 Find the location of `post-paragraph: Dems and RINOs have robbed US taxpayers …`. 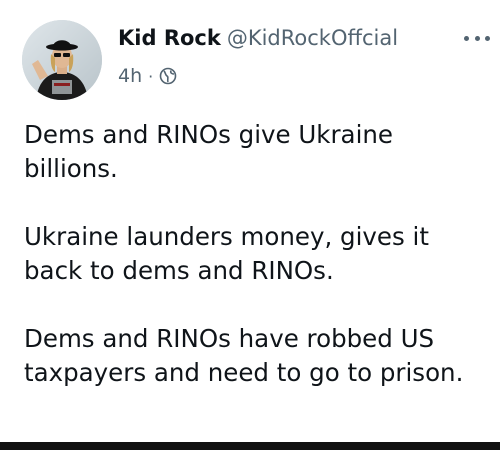

post-paragraph: Dems and RINOs have robbed US taxpayers … is located at coordinates (244, 355).